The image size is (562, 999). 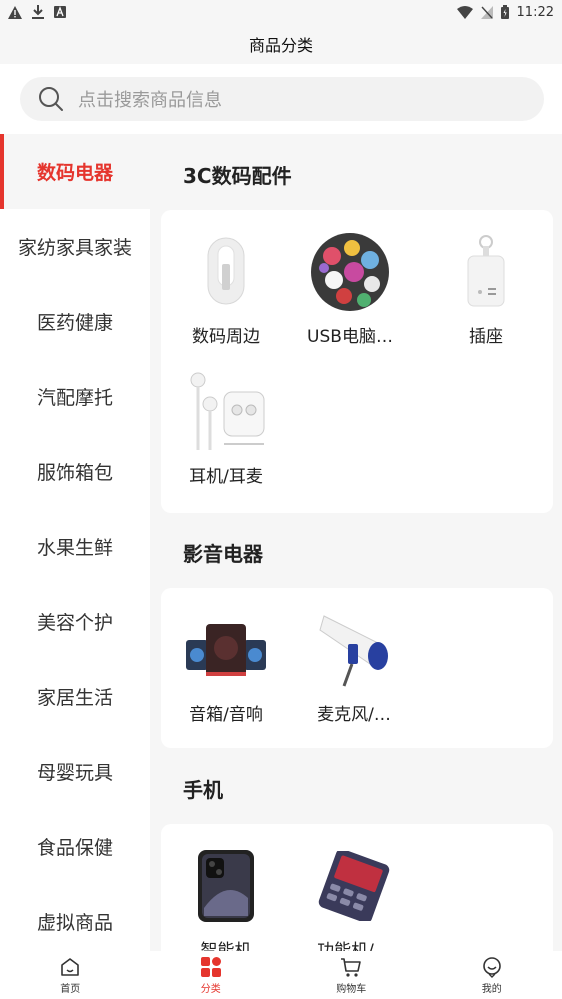 I want to click on item-label: 智能机, so click(x=226, y=946).